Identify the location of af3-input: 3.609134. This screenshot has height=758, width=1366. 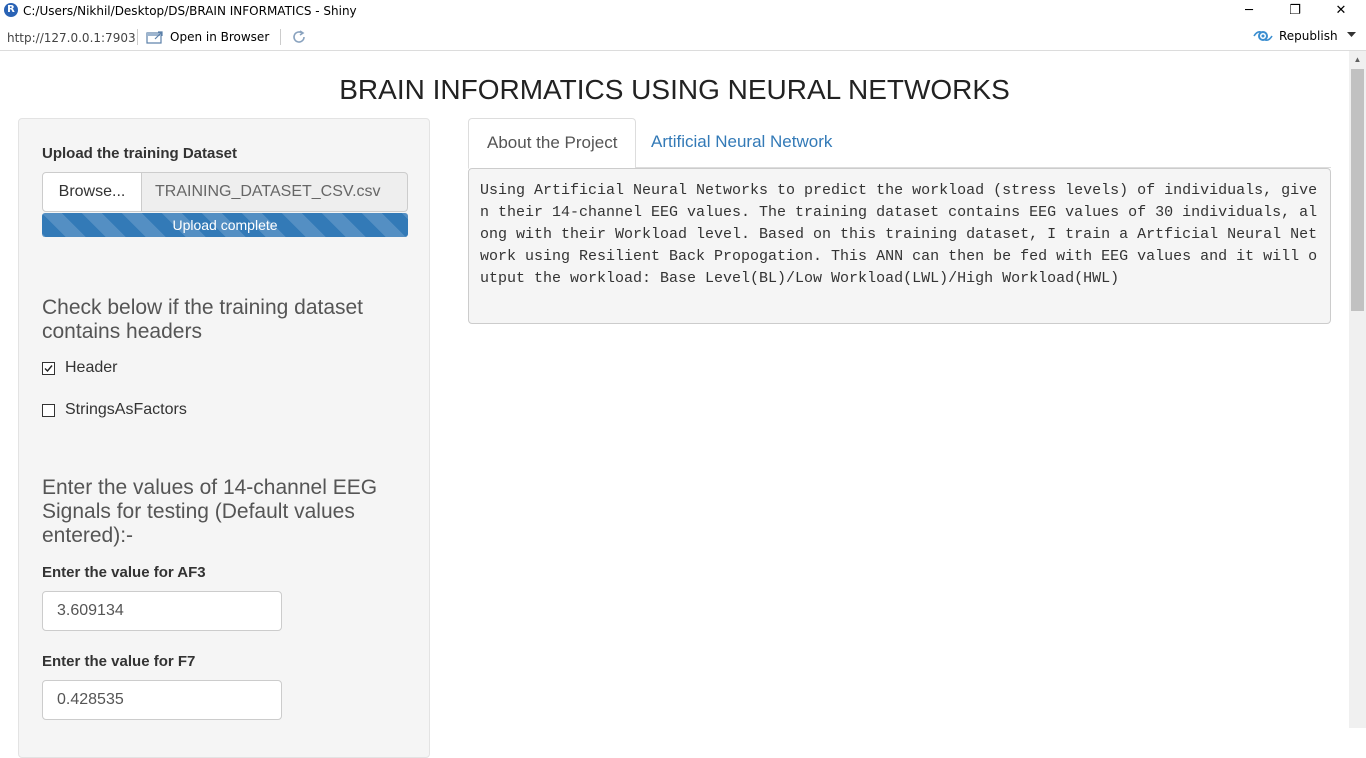
(162, 611).